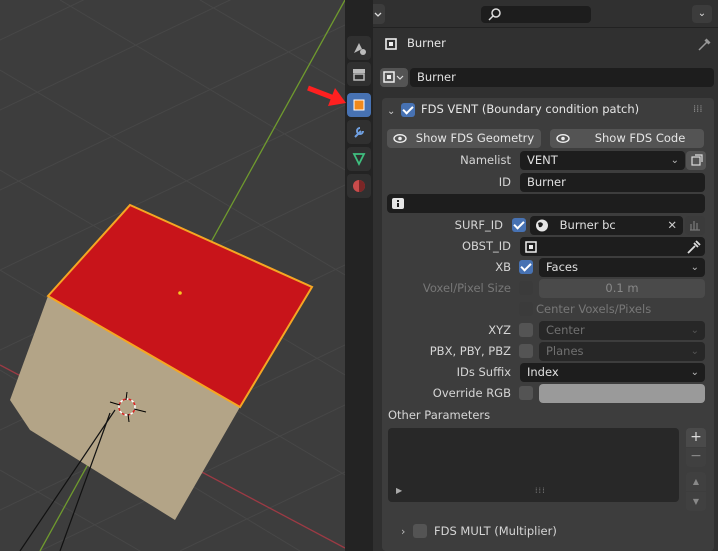 This screenshot has width=718, height=551. I want to click on section-title: FDS VENT (Boundary condition patch), so click(530, 109).